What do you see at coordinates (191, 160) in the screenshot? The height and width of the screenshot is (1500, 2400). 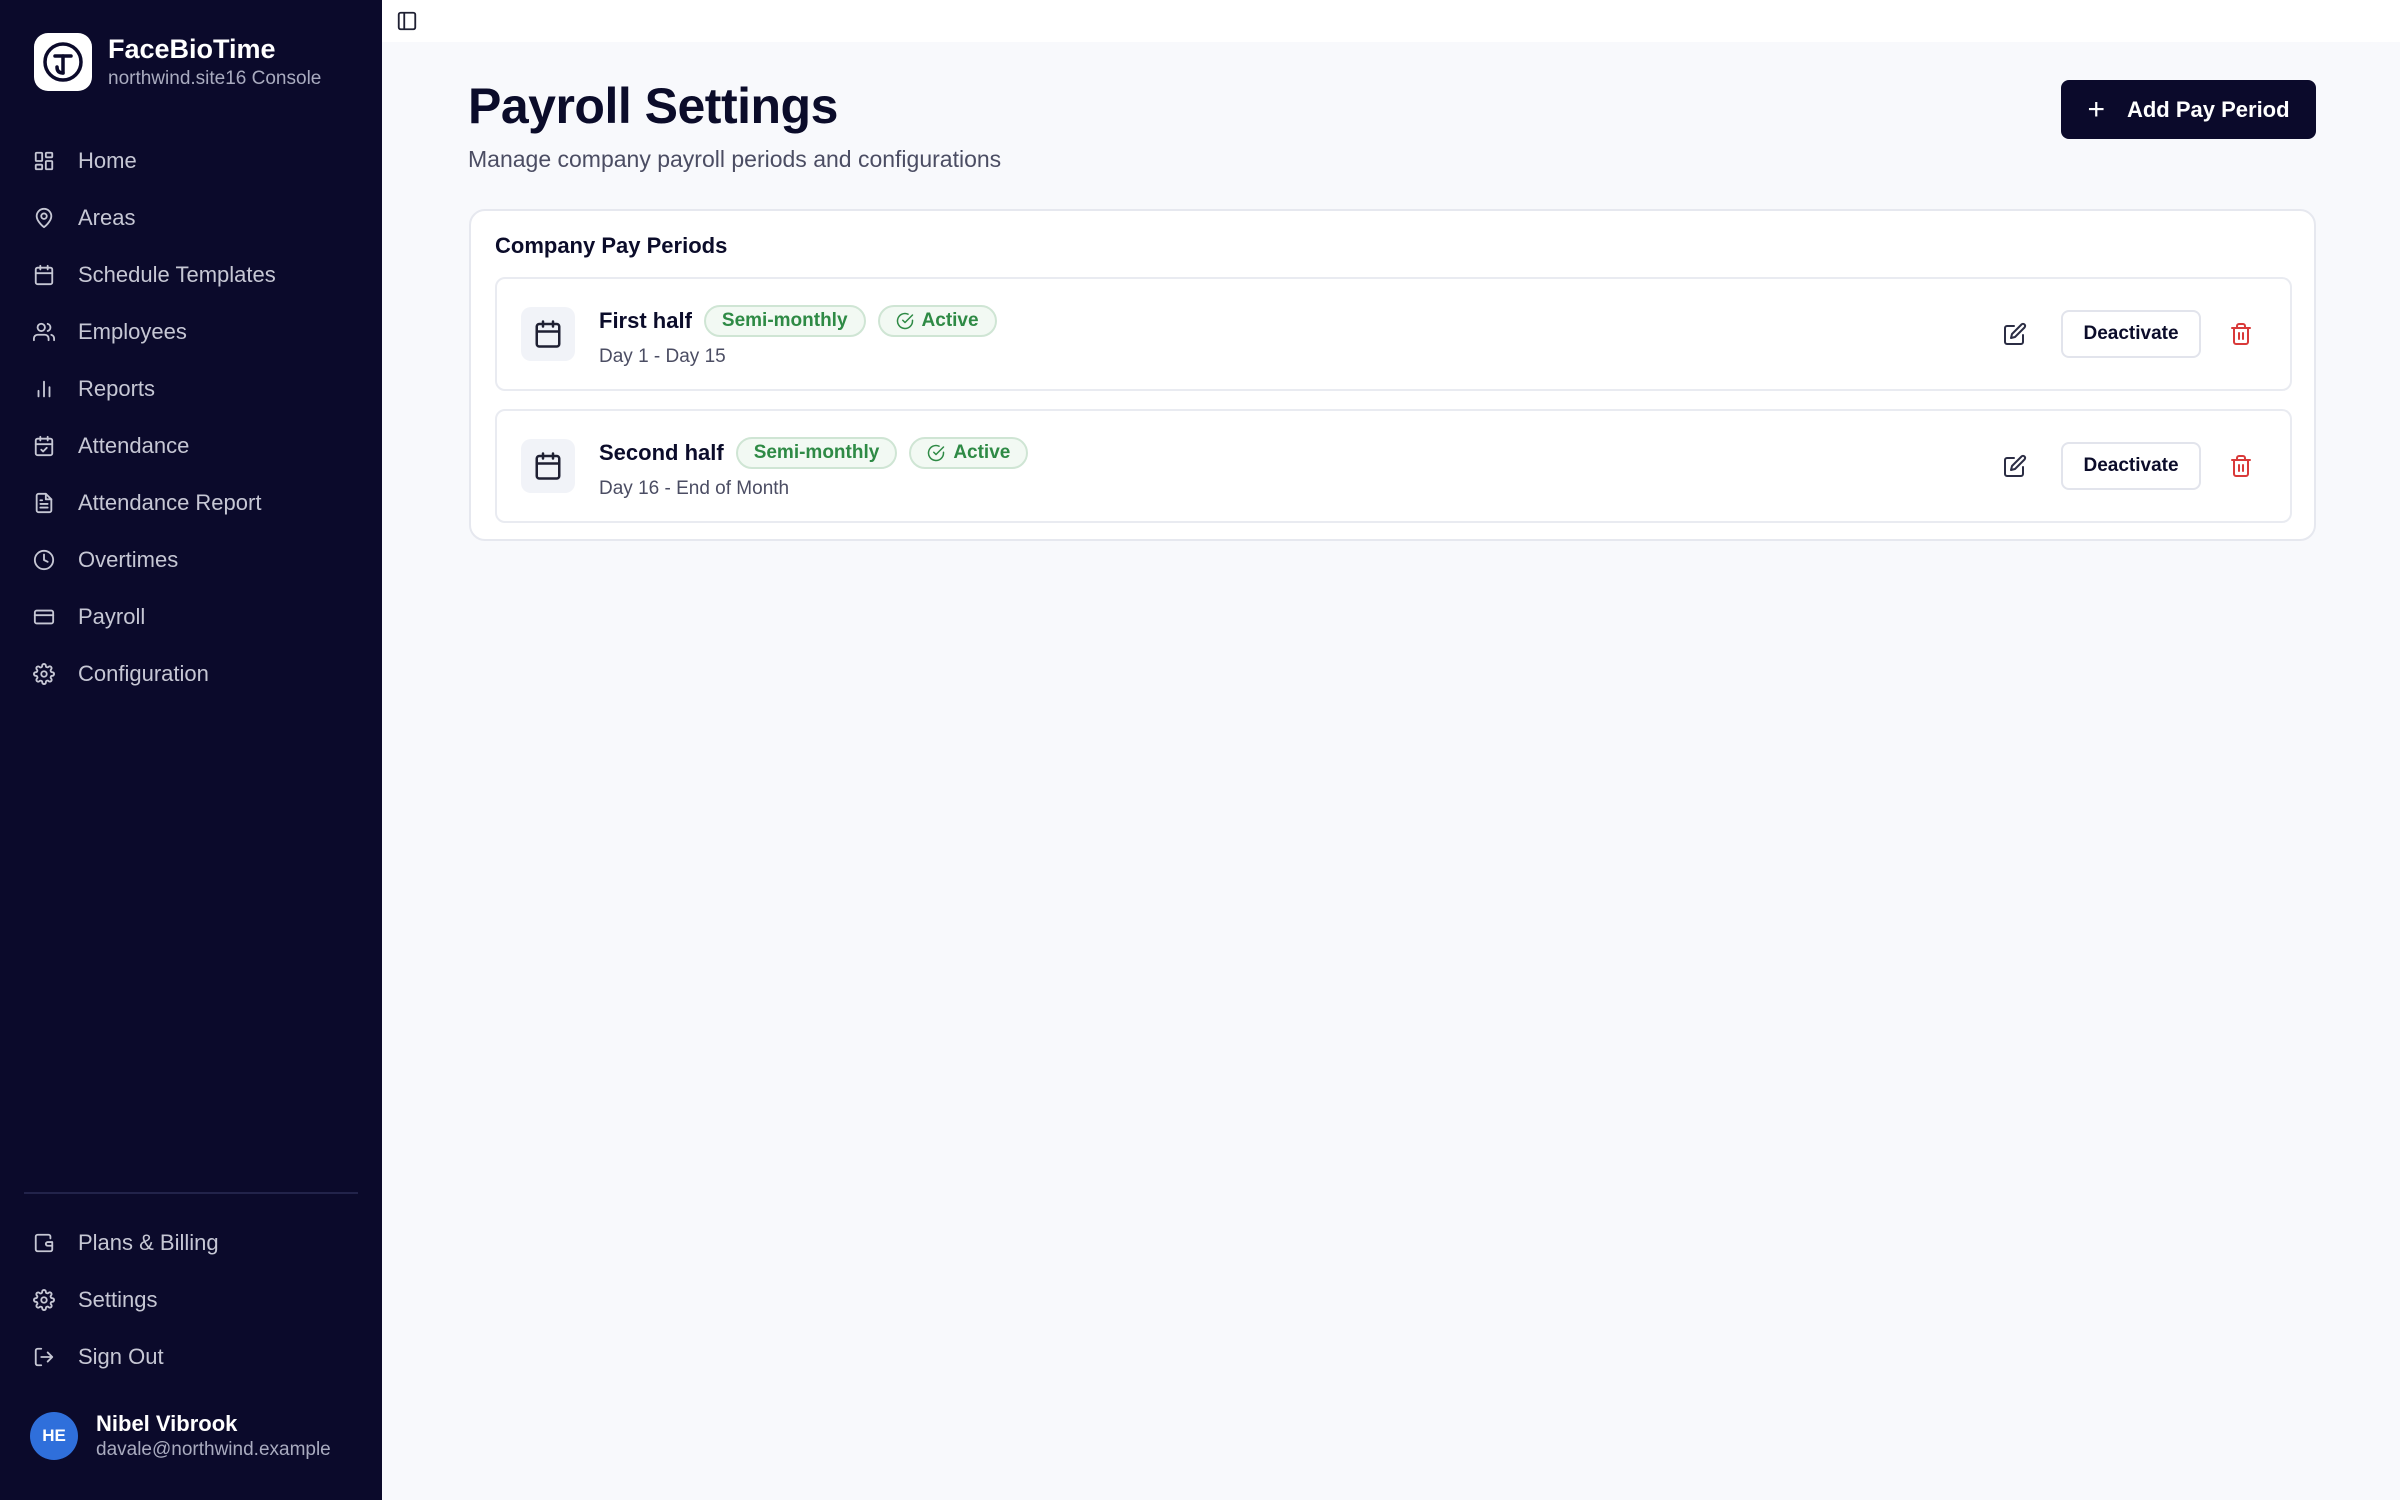 I see `sidebar-item-home: Home` at bounding box center [191, 160].